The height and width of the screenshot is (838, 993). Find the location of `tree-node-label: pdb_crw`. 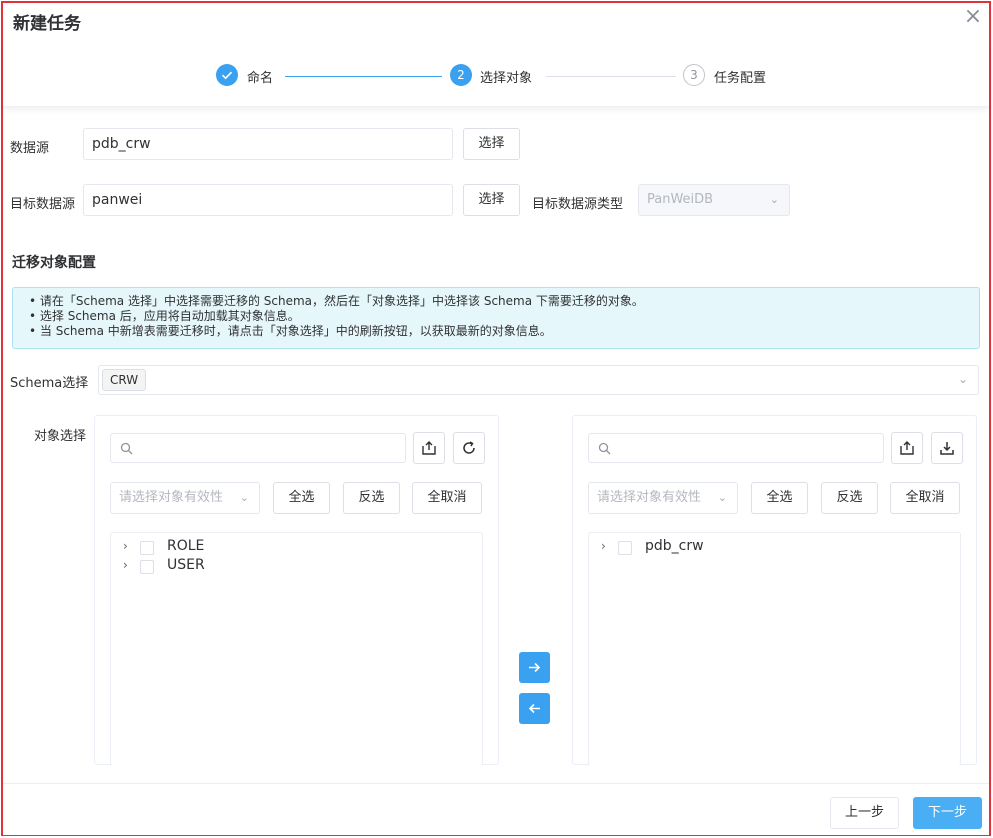

tree-node-label: pdb_crw is located at coordinates (674, 546).